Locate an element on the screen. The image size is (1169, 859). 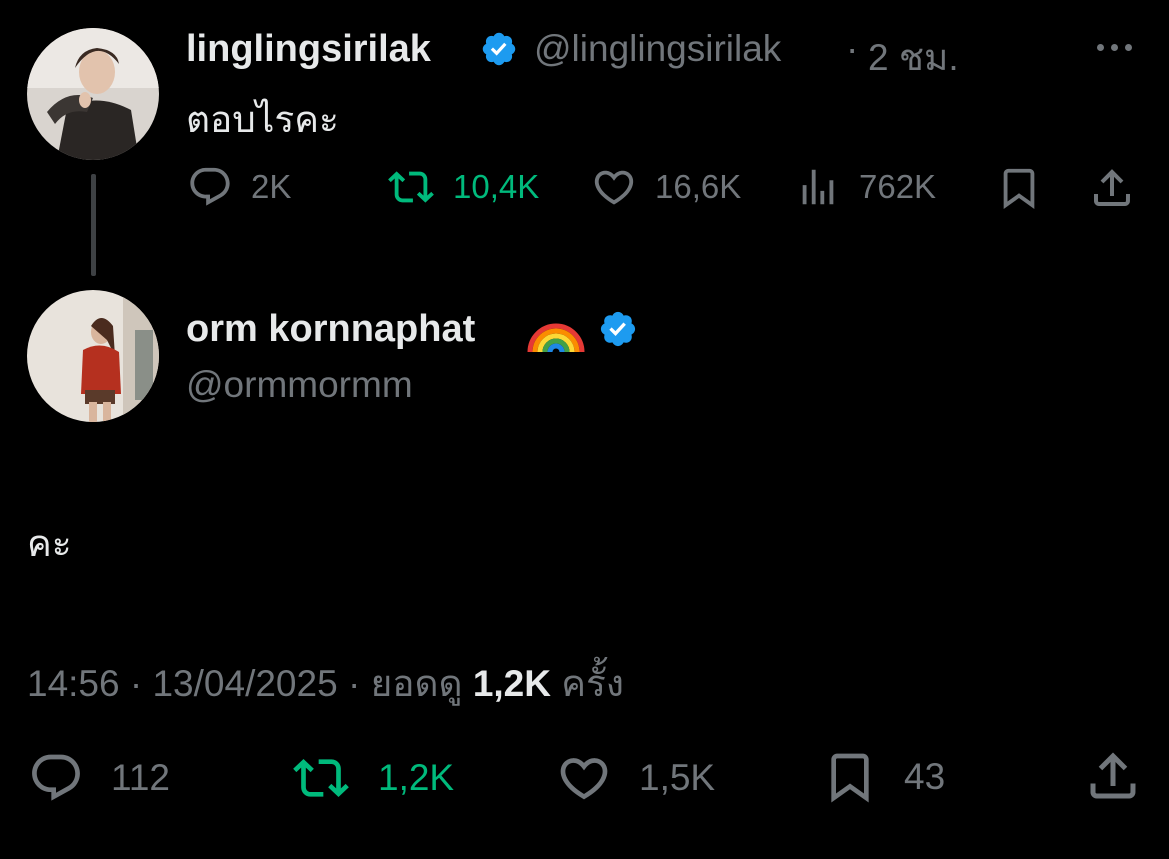
reply-reply-action: 112 is located at coordinates (98, 778).